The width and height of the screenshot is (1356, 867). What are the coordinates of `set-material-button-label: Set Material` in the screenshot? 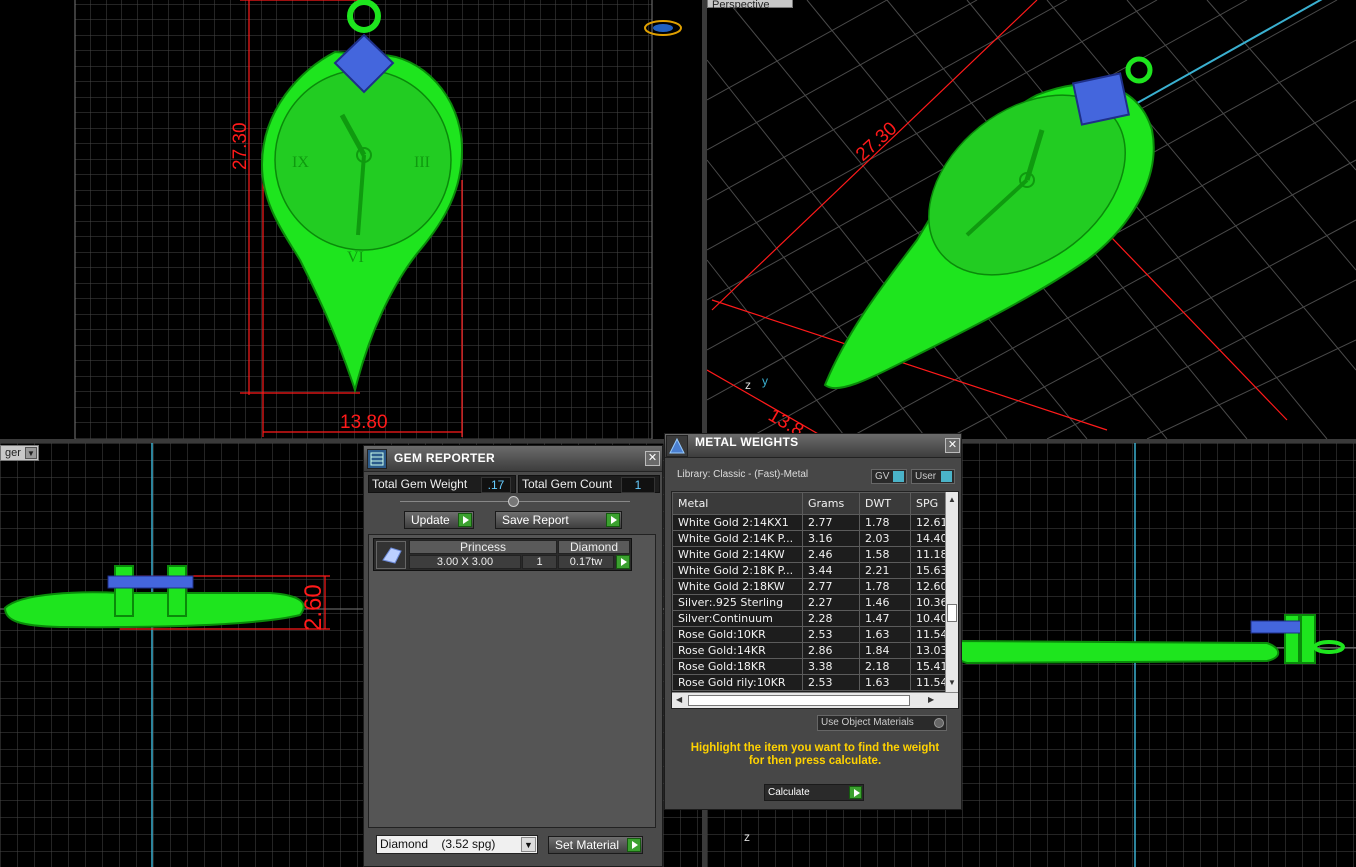 It's located at (587, 845).